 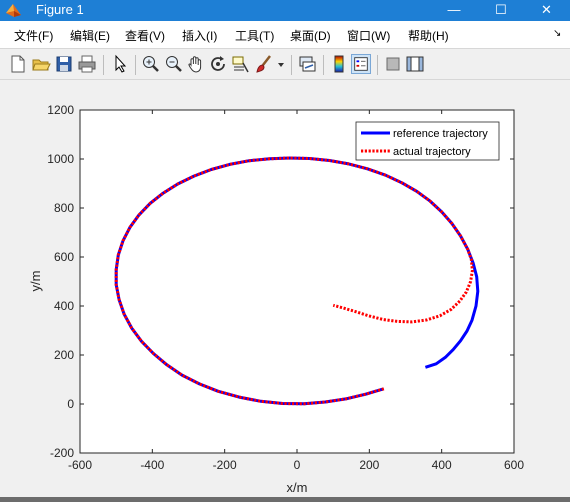 What do you see at coordinates (41, 64) in the screenshot?
I see `open-file-icon` at bounding box center [41, 64].